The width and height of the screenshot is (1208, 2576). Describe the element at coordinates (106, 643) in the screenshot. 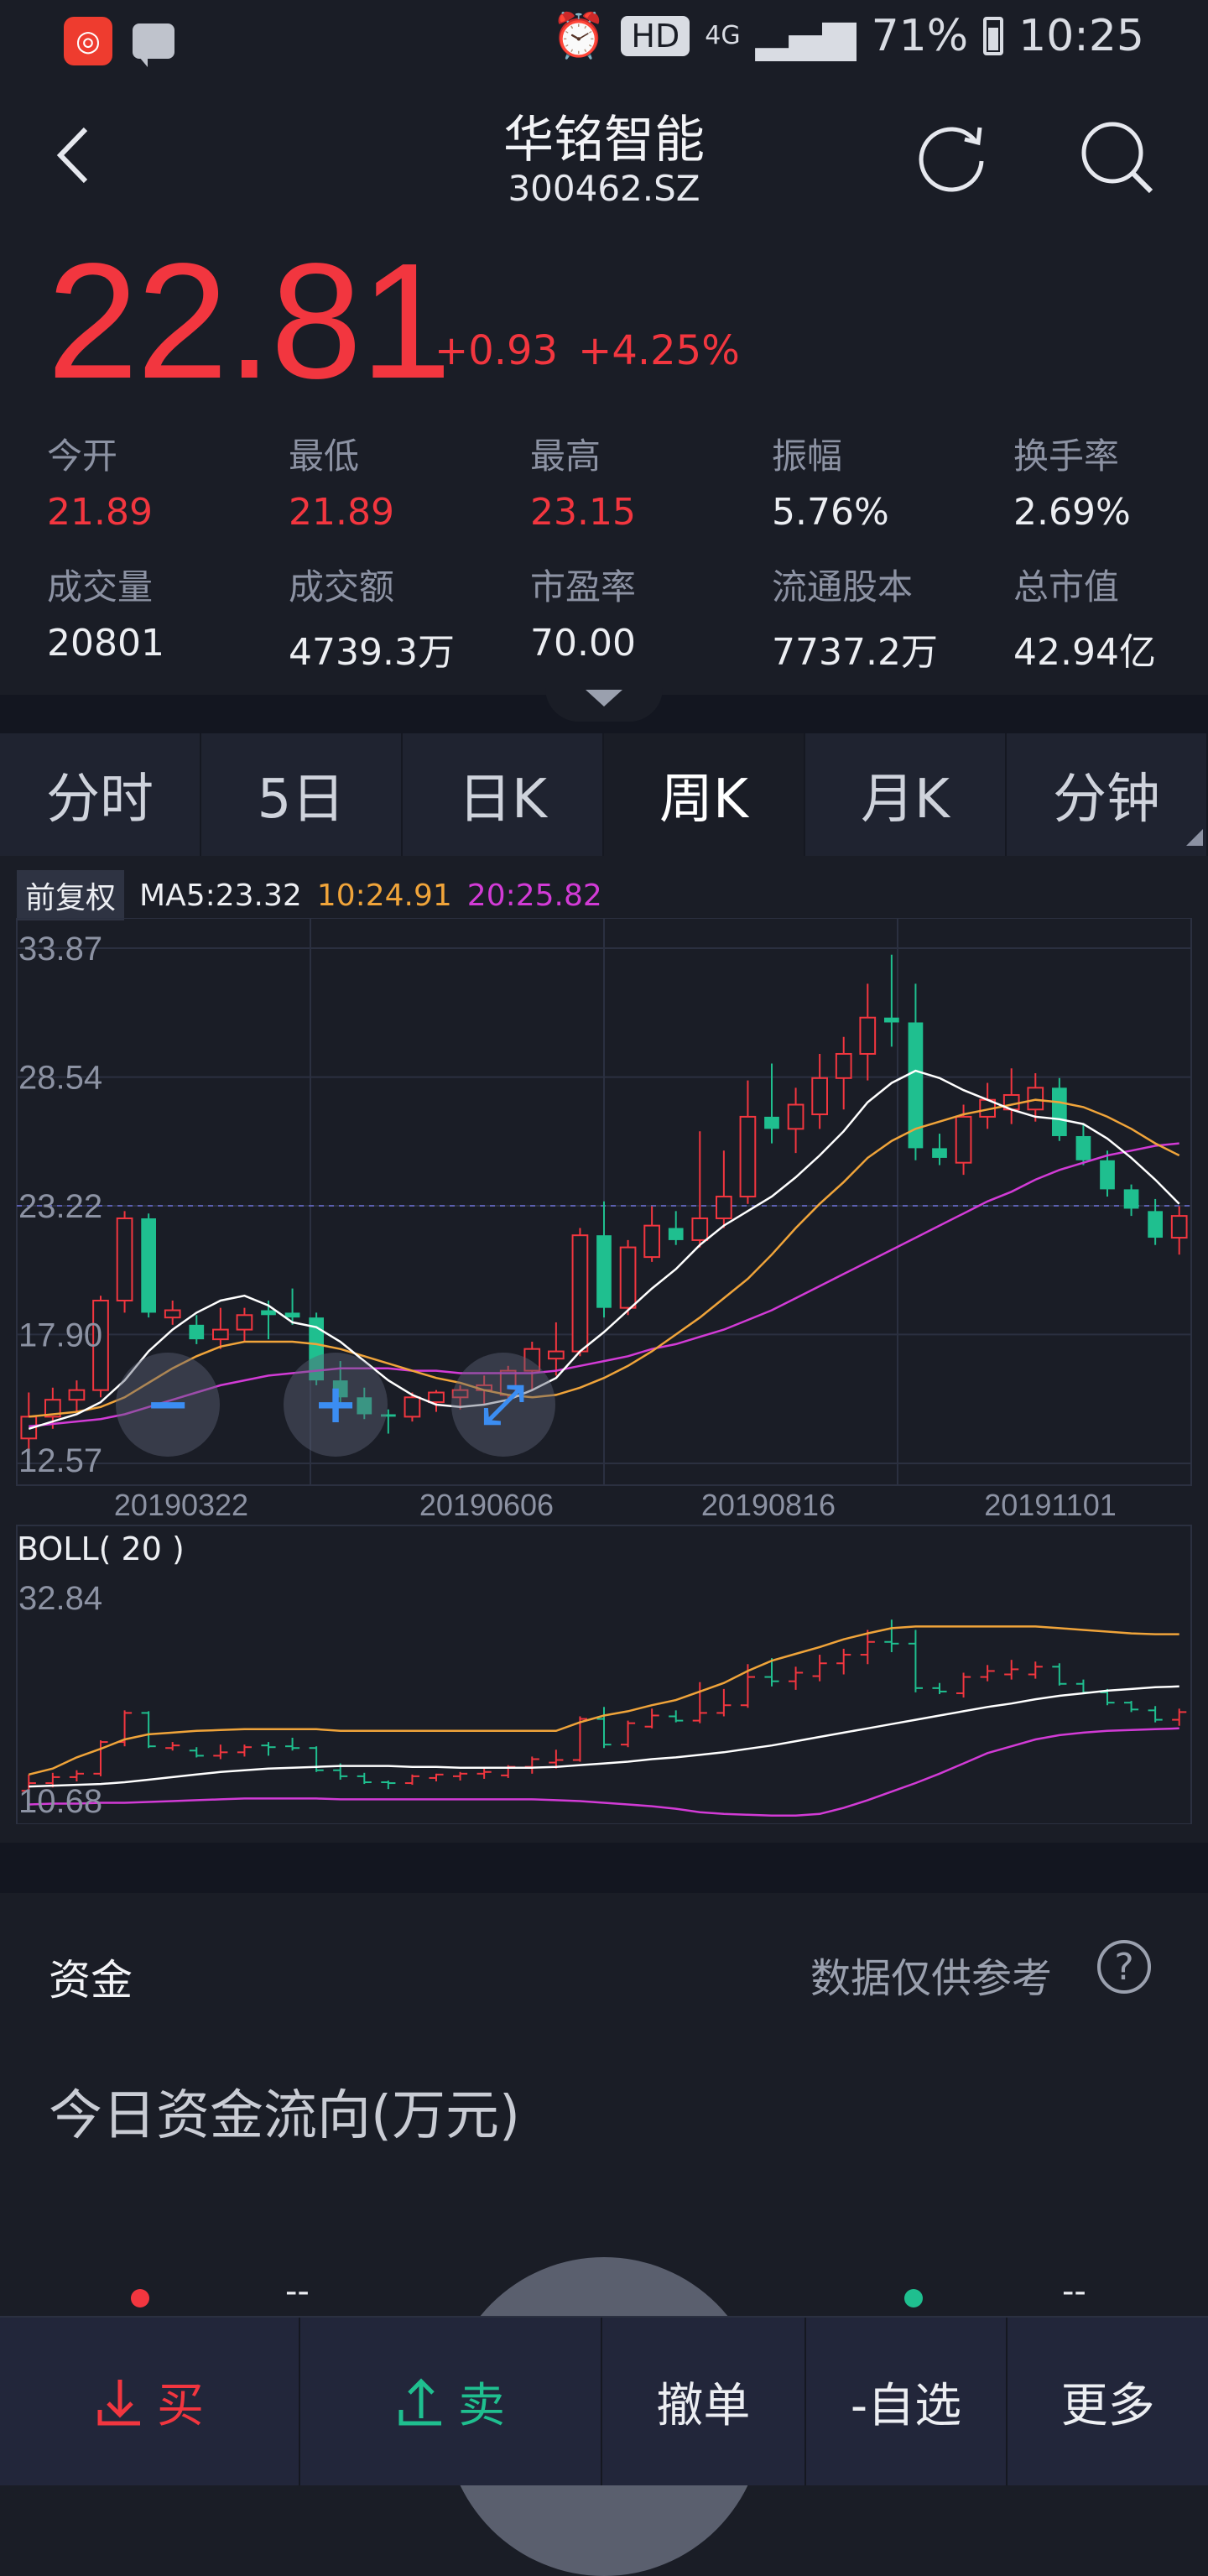

I see `stat-value: 20801` at that location.